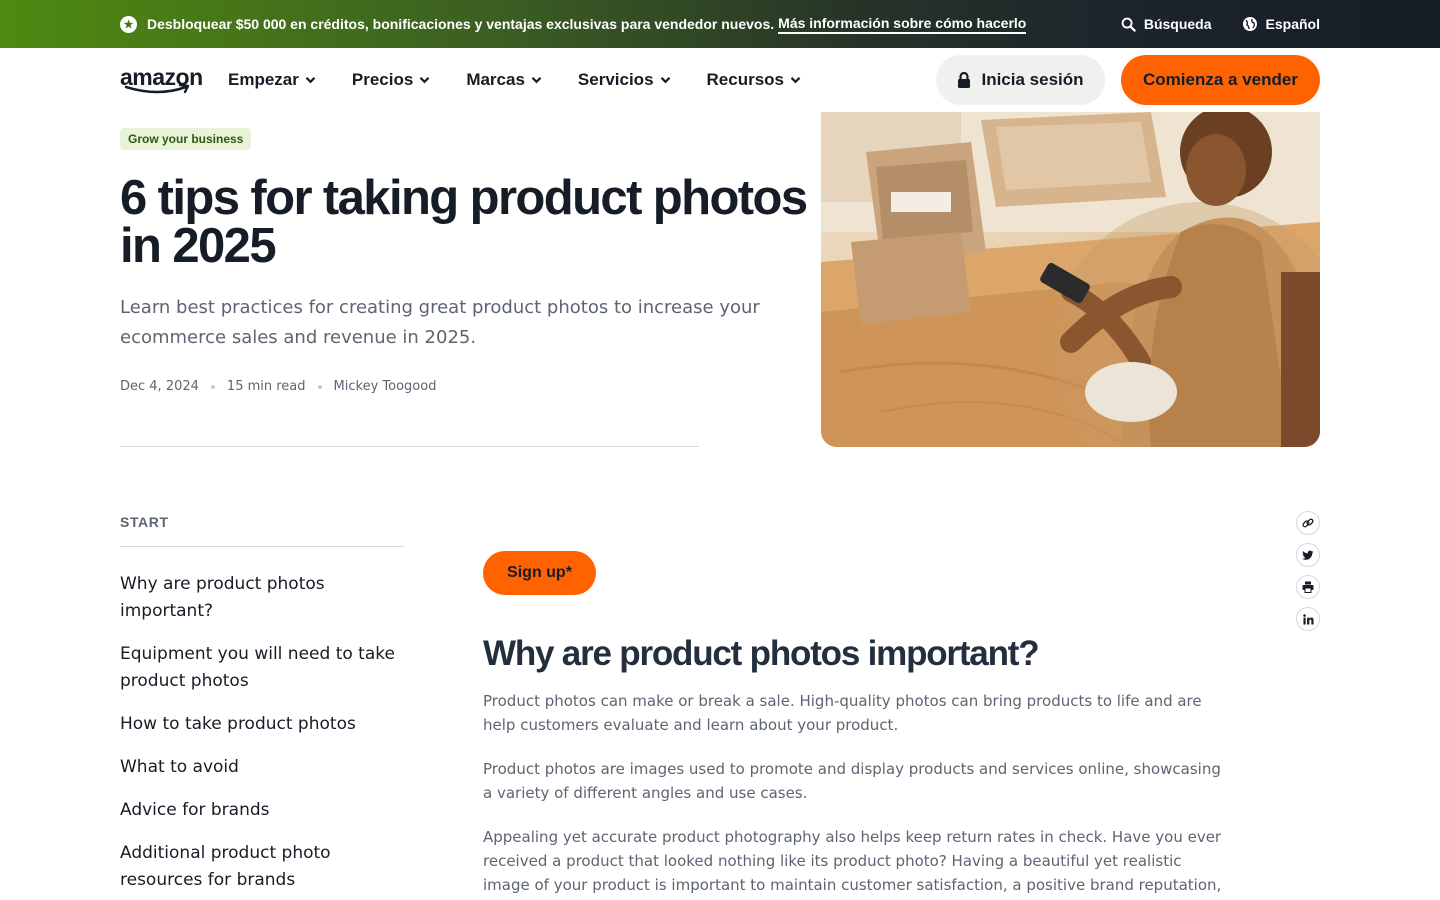  What do you see at coordinates (745, 79) in the screenshot?
I see `nav-item-label: Recursos` at bounding box center [745, 79].